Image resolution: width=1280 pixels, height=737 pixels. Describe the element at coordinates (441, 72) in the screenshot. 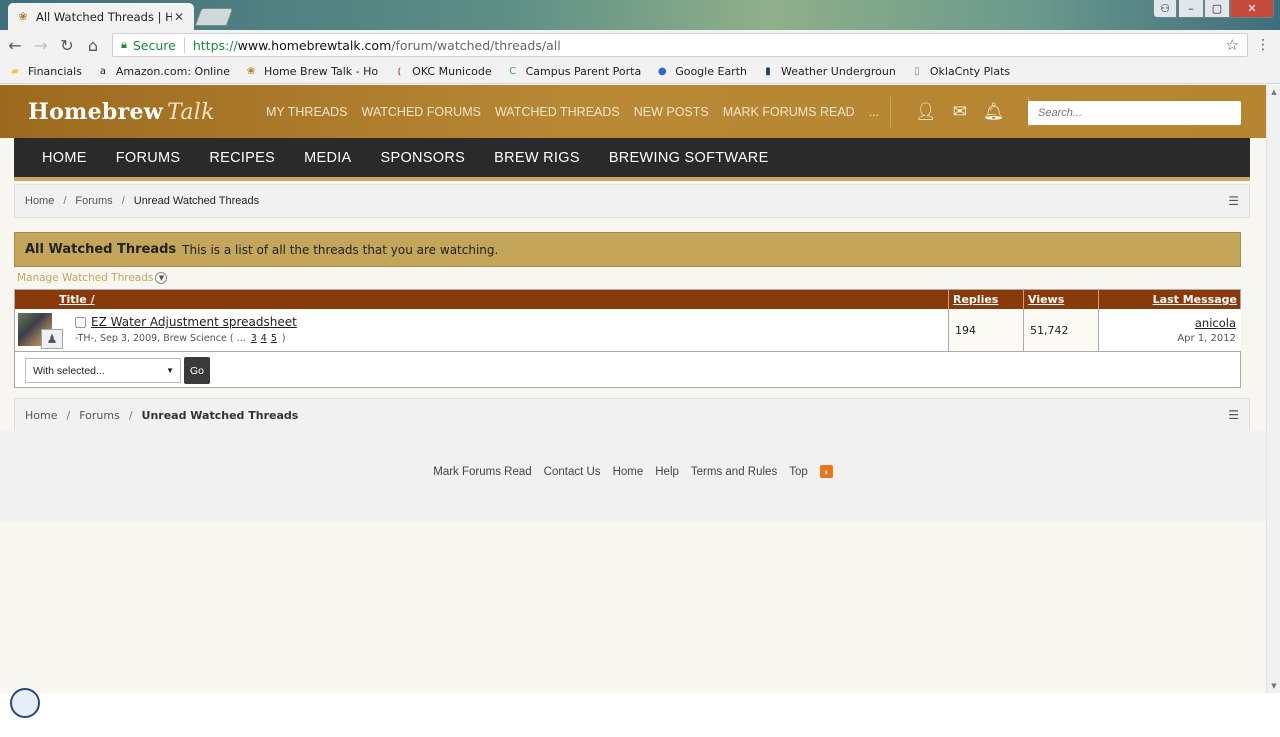

I see `bookmark-item: ⦅ OKC Municode` at that location.